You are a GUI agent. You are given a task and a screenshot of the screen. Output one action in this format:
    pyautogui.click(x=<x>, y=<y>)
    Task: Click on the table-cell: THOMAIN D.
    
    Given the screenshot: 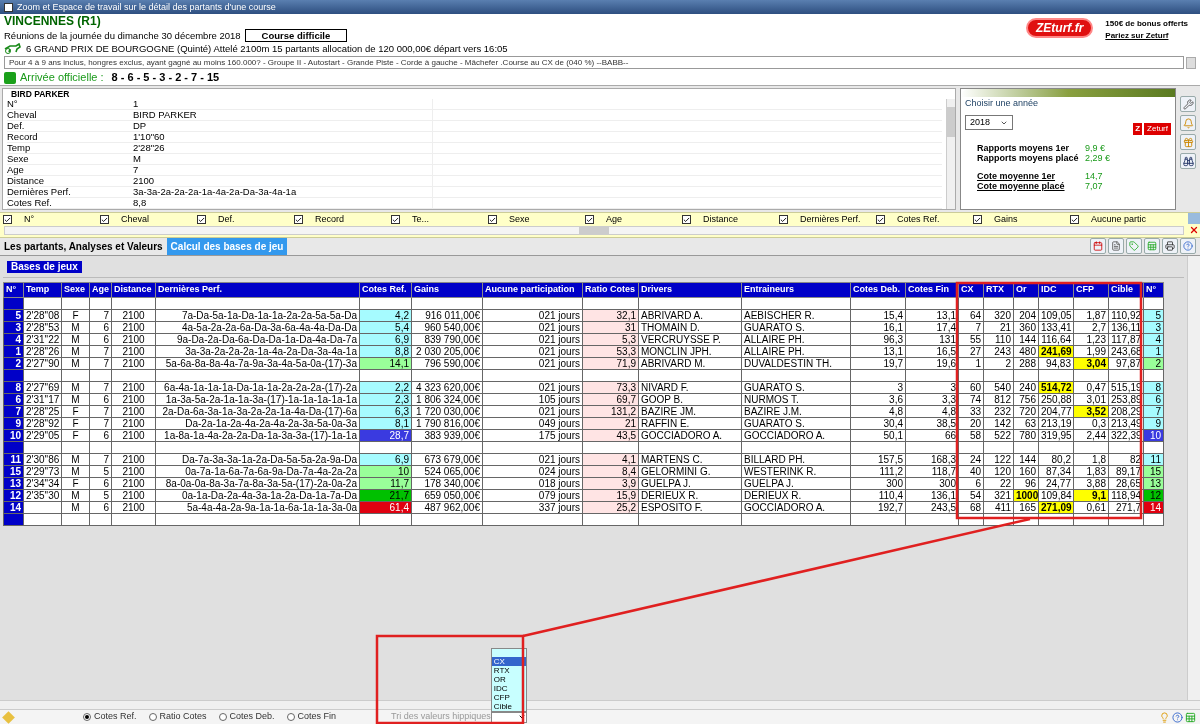 What is the action you would take?
    pyautogui.click(x=690, y=327)
    